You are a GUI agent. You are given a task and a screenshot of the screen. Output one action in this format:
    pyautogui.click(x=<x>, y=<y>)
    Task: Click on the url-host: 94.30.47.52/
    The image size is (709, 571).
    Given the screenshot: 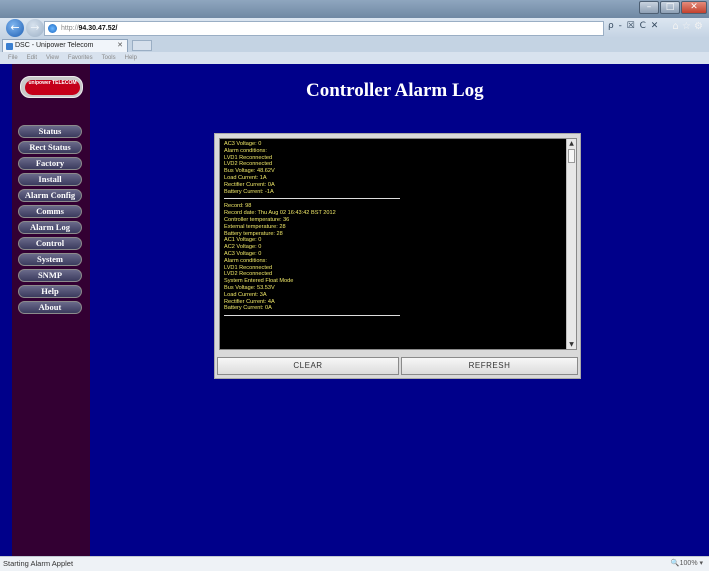 What is the action you would take?
    pyautogui.click(x=98, y=28)
    